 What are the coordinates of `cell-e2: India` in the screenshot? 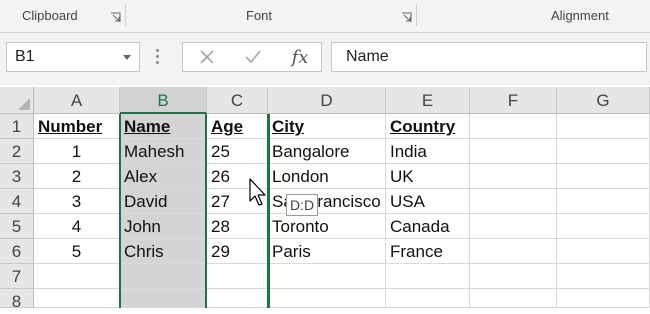 It's located at (428, 151).